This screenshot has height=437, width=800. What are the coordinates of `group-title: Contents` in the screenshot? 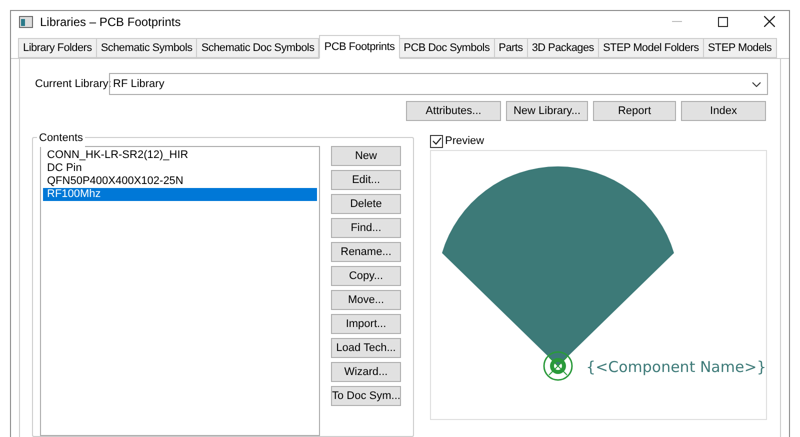 It's located at (61, 138).